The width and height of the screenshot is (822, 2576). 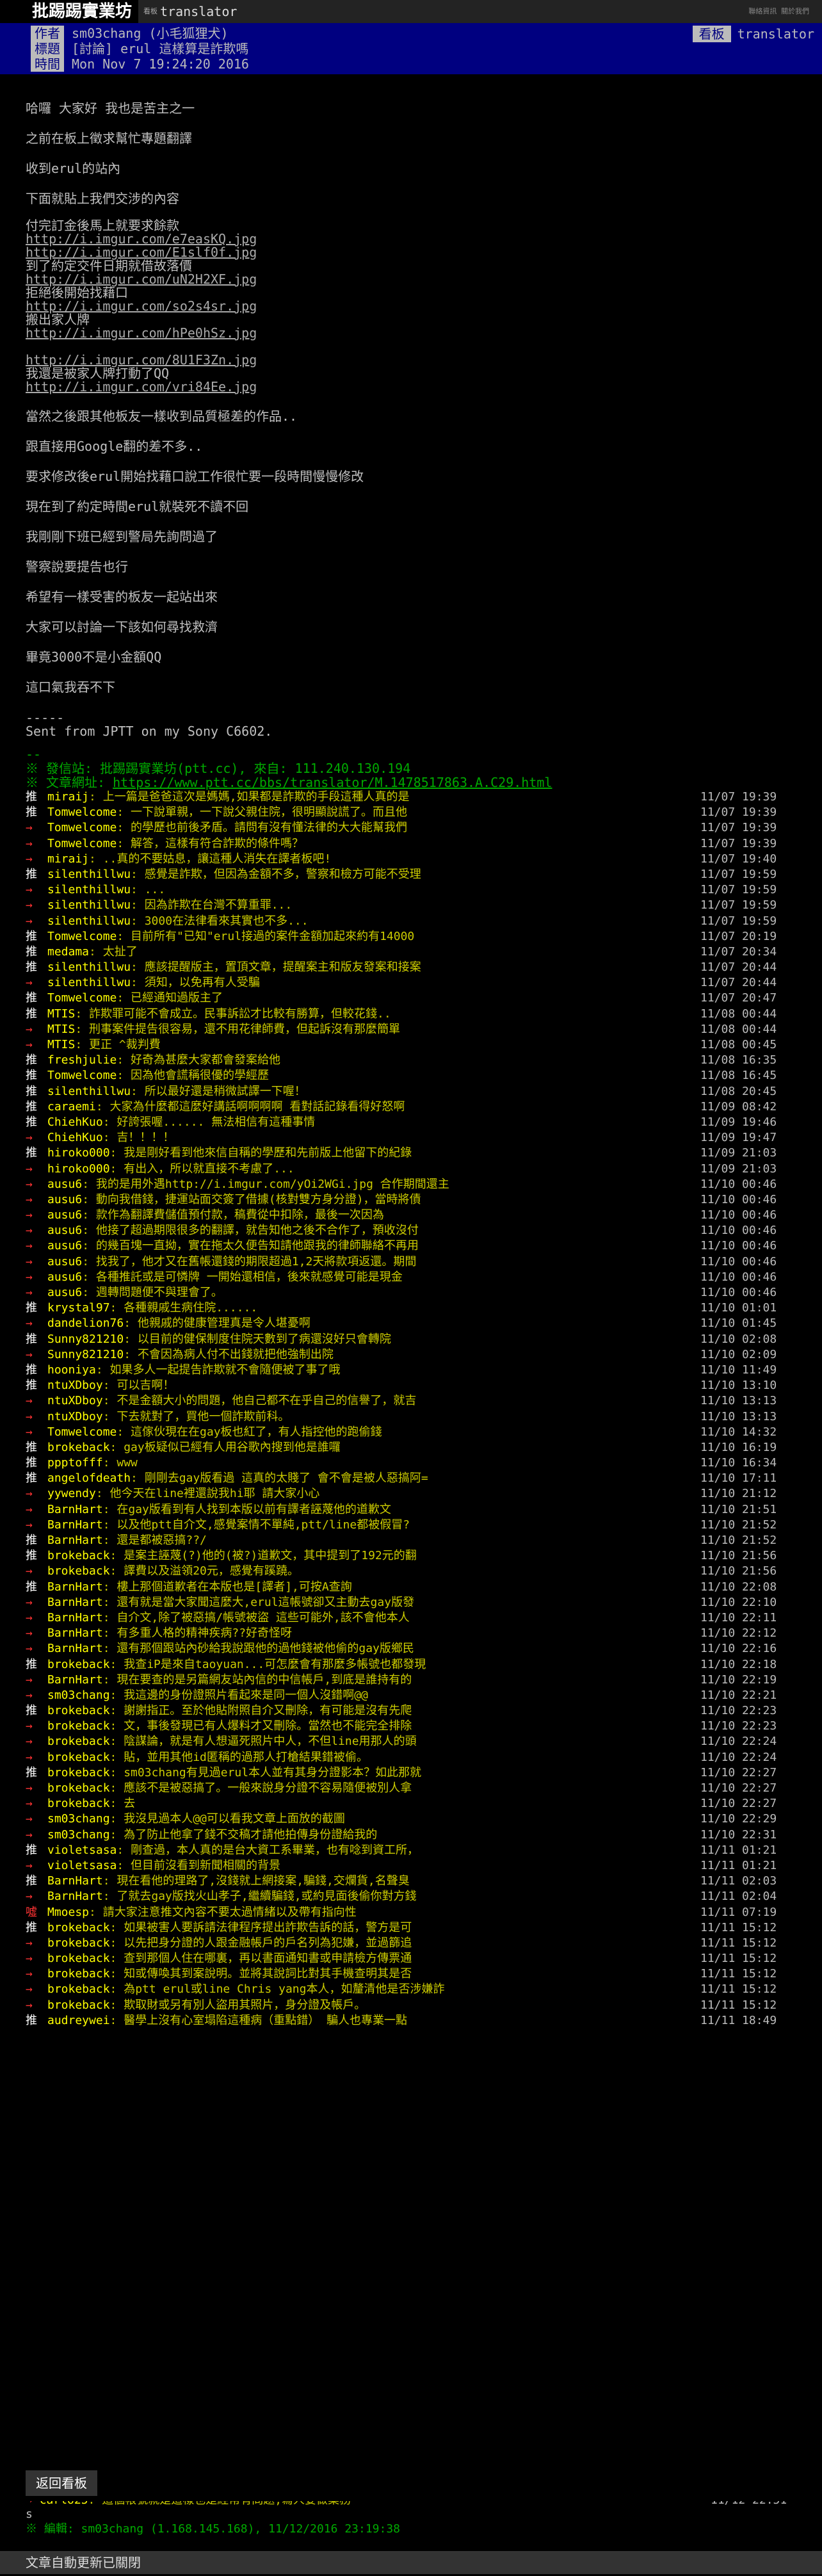 What do you see at coordinates (71, 1494) in the screenshot?
I see `push-user: yywendy` at bounding box center [71, 1494].